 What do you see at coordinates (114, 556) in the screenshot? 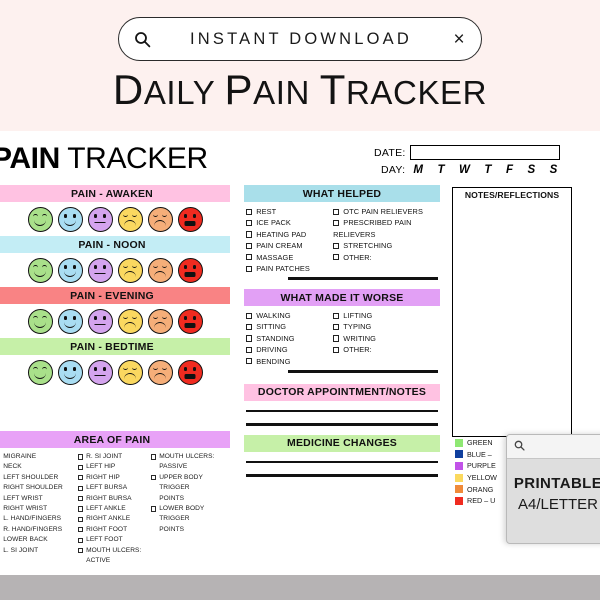
I see `checkbox-item: MOUTH ULCERS: ACTIVE` at bounding box center [114, 556].